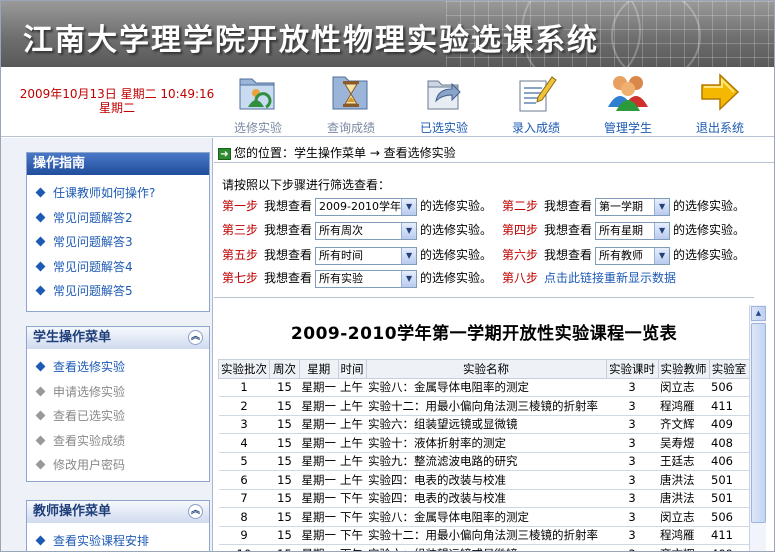 The width and height of the screenshot is (775, 552). What do you see at coordinates (536, 103) in the screenshot?
I see `toolbar-enter-score-button: 录入成绩` at bounding box center [536, 103].